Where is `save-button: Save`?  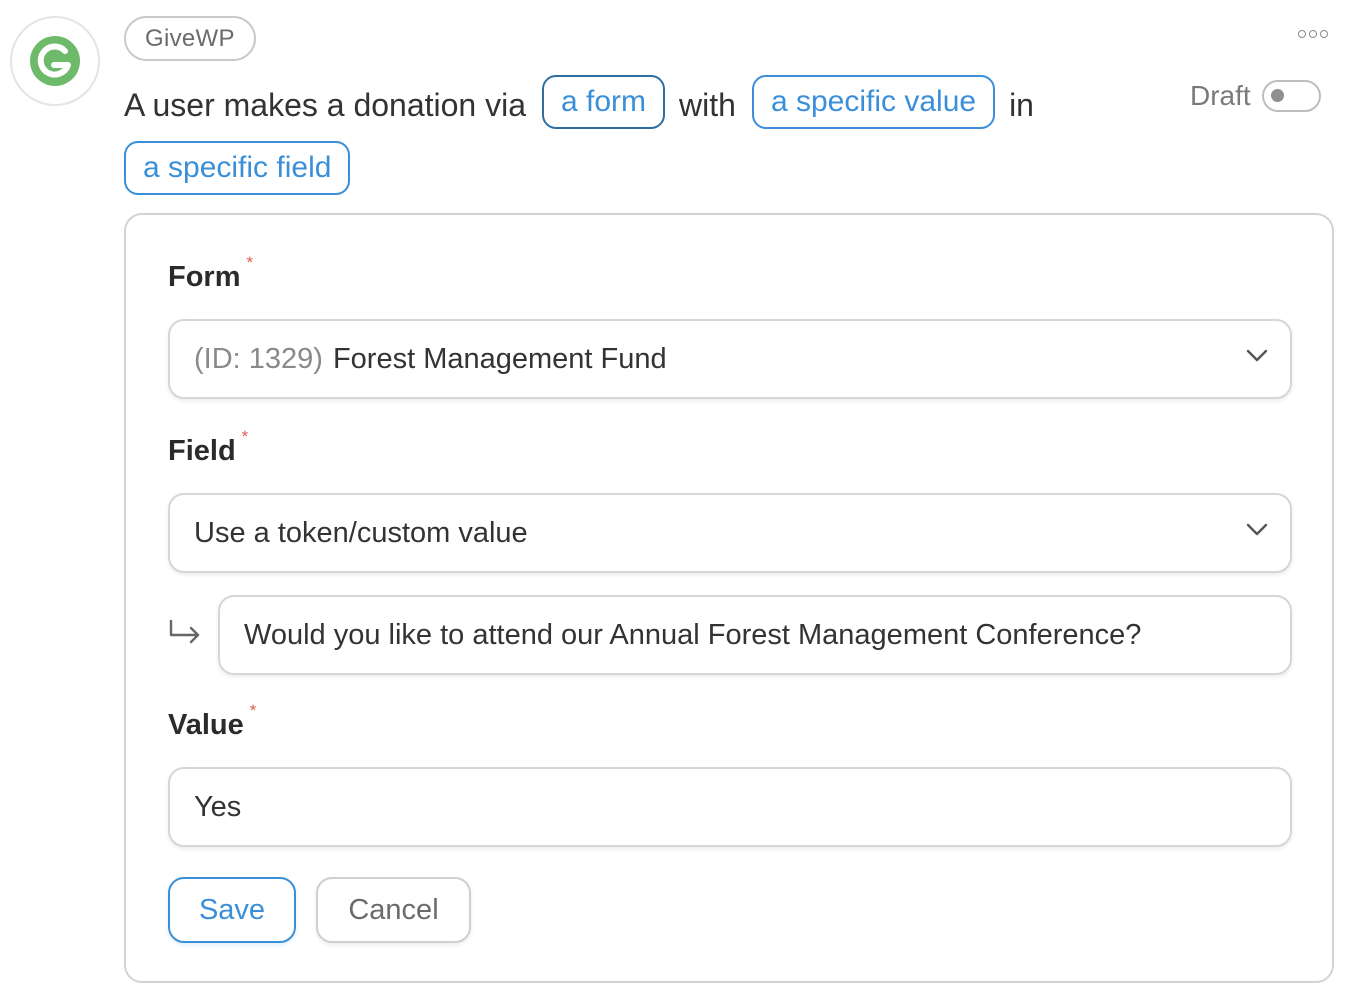
save-button: Save is located at coordinates (232, 910).